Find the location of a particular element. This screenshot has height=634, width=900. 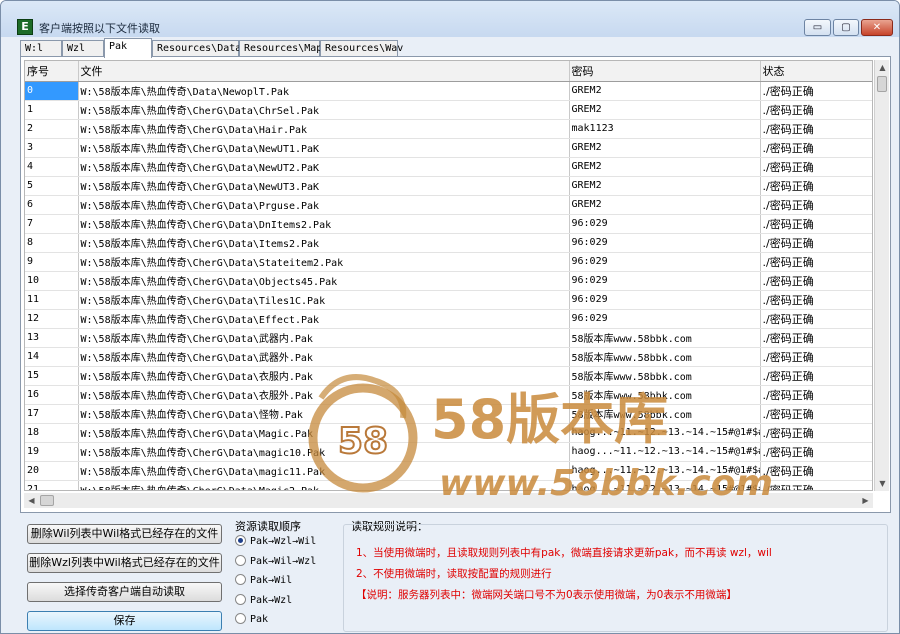

cell-file: W:\58版本库\热血传奇\CherG\Data\怪物.Pak is located at coordinates (324, 414).